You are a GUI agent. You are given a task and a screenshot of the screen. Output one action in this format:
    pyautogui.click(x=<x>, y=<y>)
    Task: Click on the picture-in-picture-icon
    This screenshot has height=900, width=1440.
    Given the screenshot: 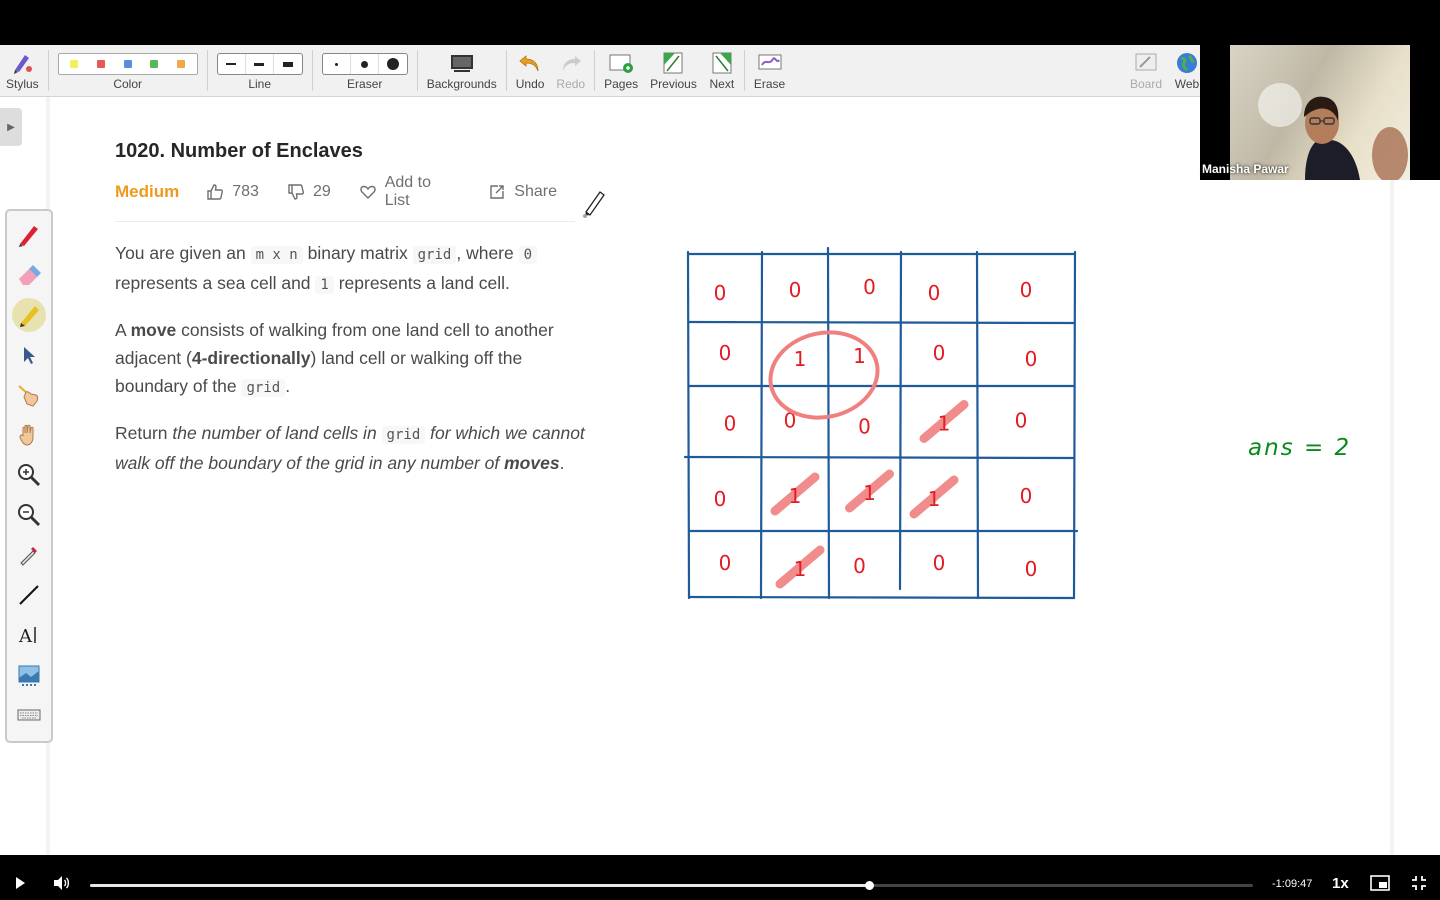 What is the action you would take?
    pyautogui.click(x=1380, y=883)
    